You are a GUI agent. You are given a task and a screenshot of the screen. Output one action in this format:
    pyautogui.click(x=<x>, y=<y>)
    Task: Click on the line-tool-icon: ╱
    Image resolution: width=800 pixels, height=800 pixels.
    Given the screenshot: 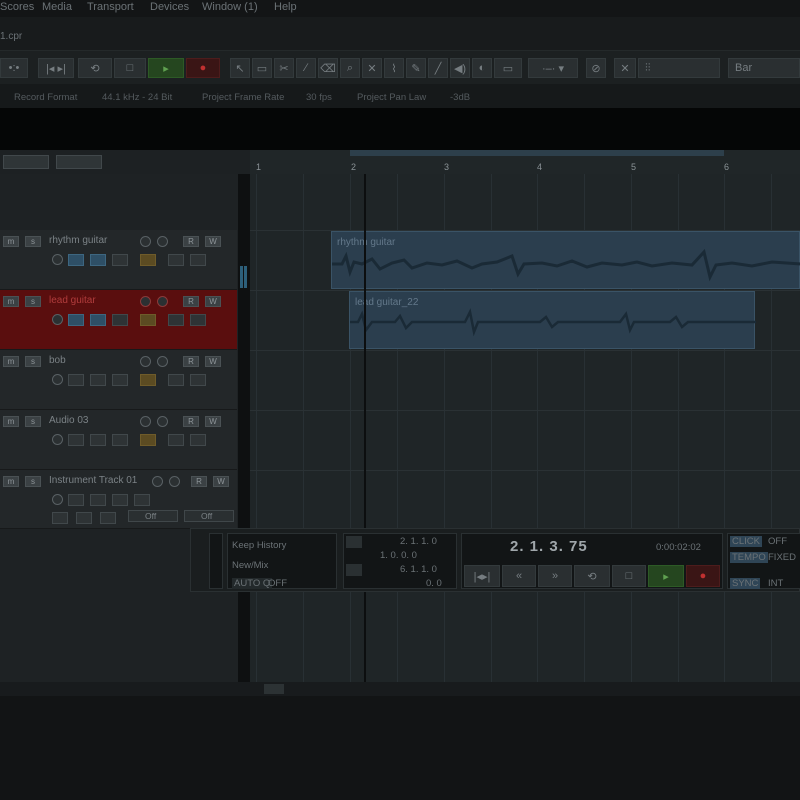 What is the action you would take?
    pyautogui.click(x=438, y=68)
    